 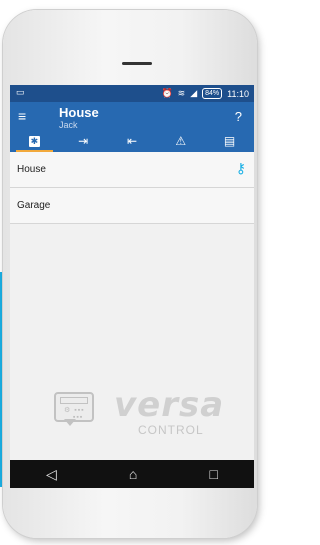 What do you see at coordinates (169, 405) in the screenshot?
I see `logo-brand: versa` at bounding box center [169, 405].